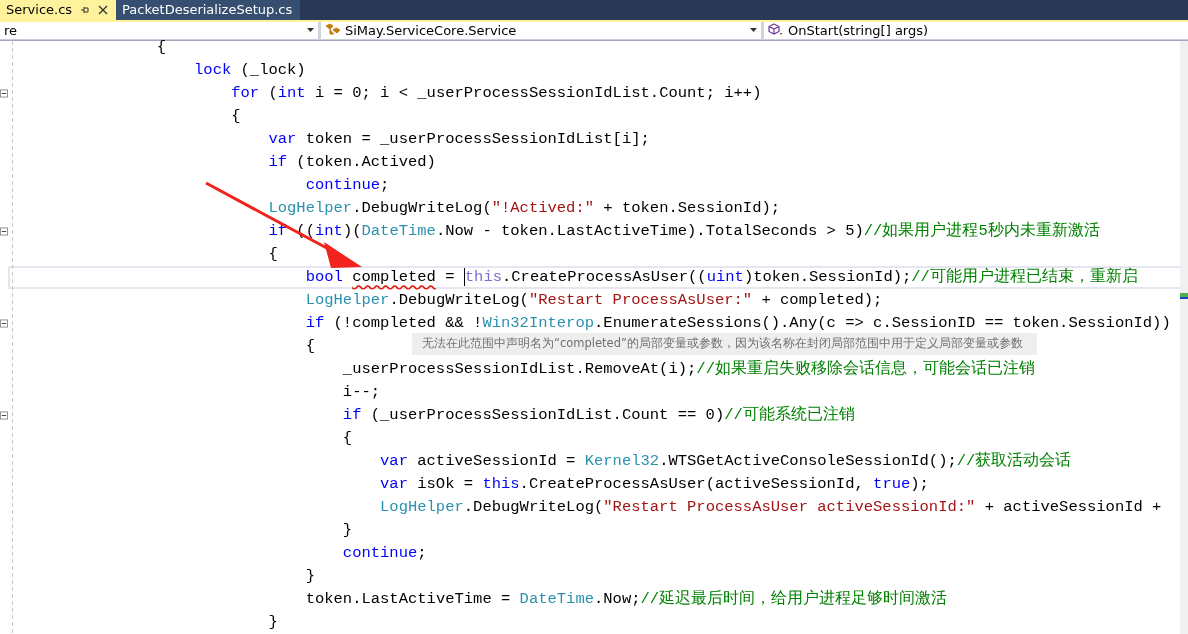  Describe the element at coordinates (723, 343) in the screenshot. I see `tooltip-message: 无法在此范围中声明名为“completed”的局部变量或参数，因为该名称在封闭局部范围中用于定义局部变量或参数` at that location.